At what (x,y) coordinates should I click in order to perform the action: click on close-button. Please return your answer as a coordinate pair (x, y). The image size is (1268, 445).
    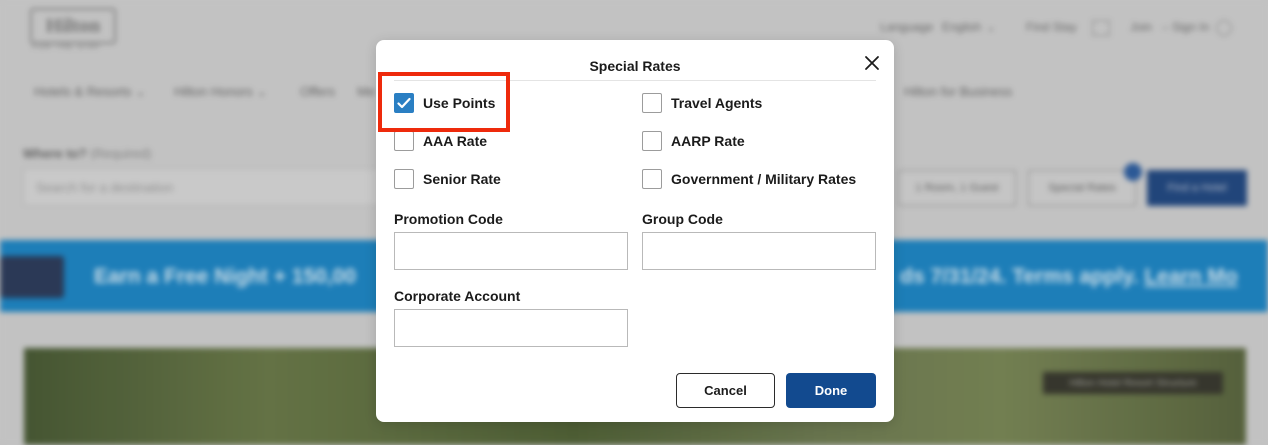
    Looking at the image, I should click on (872, 63).